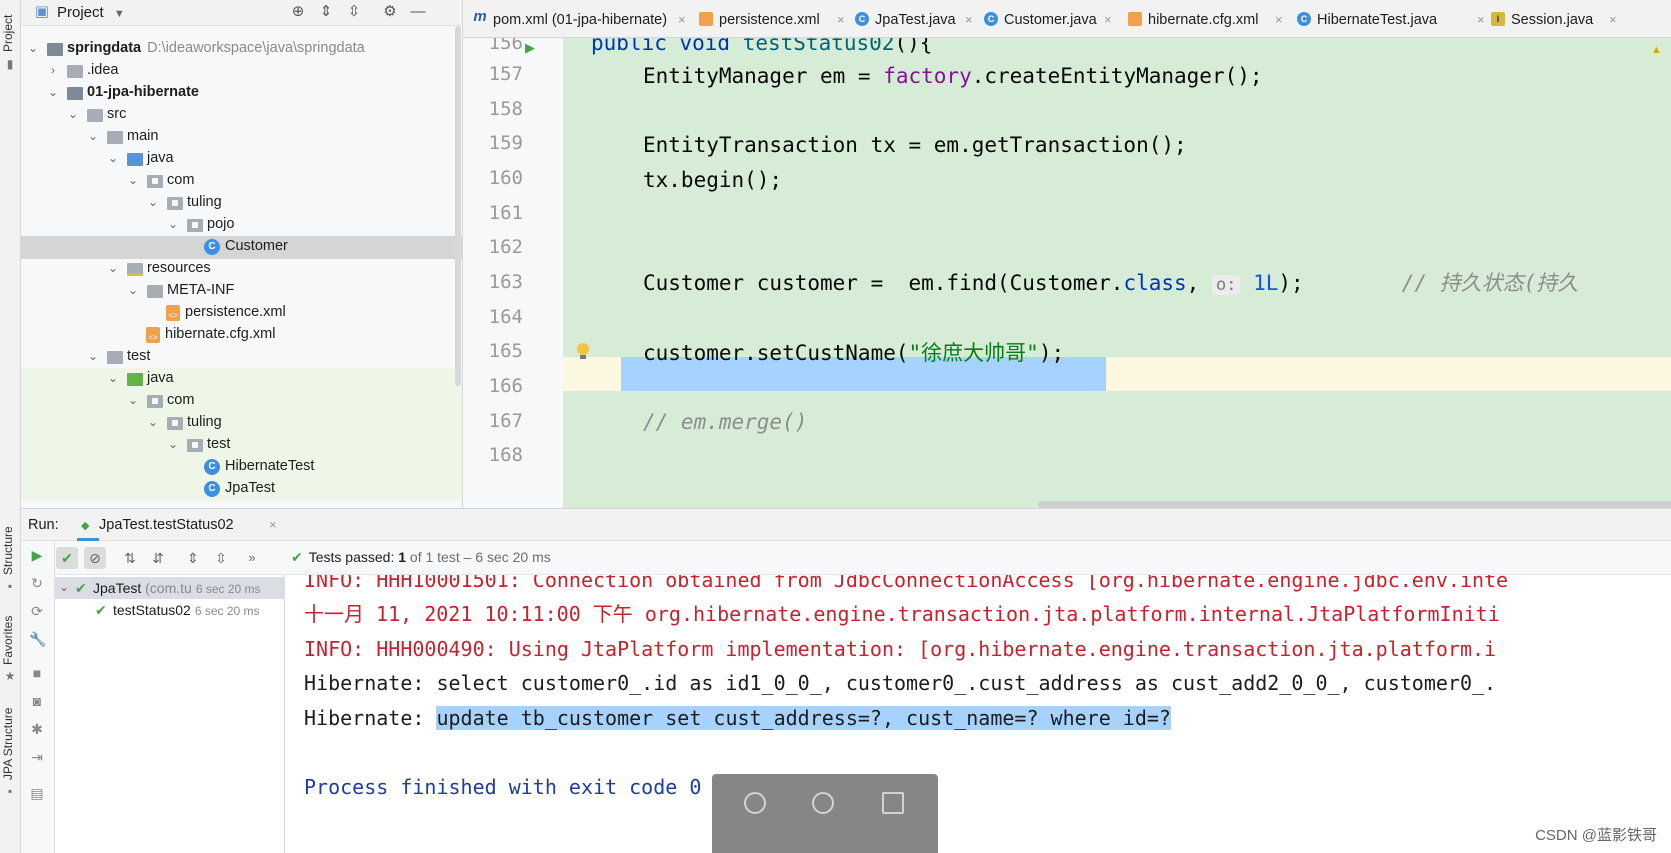 This screenshot has width=1671, height=853. I want to click on chevron-down-icon: ▼, so click(119, 14).